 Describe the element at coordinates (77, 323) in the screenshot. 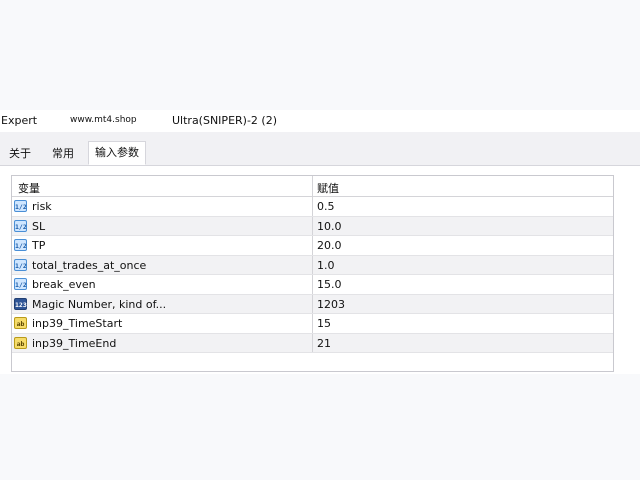

I see `parameter-name: inp39_TimeStart` at that location.